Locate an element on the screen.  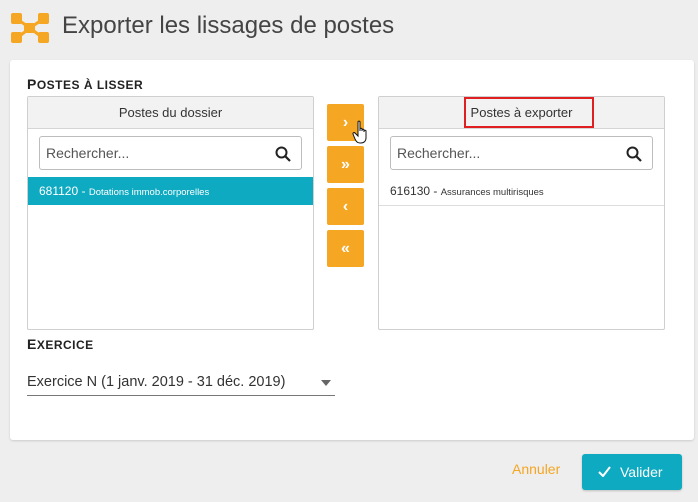
move-all-right-button: » is located at coordinates (345, 164).